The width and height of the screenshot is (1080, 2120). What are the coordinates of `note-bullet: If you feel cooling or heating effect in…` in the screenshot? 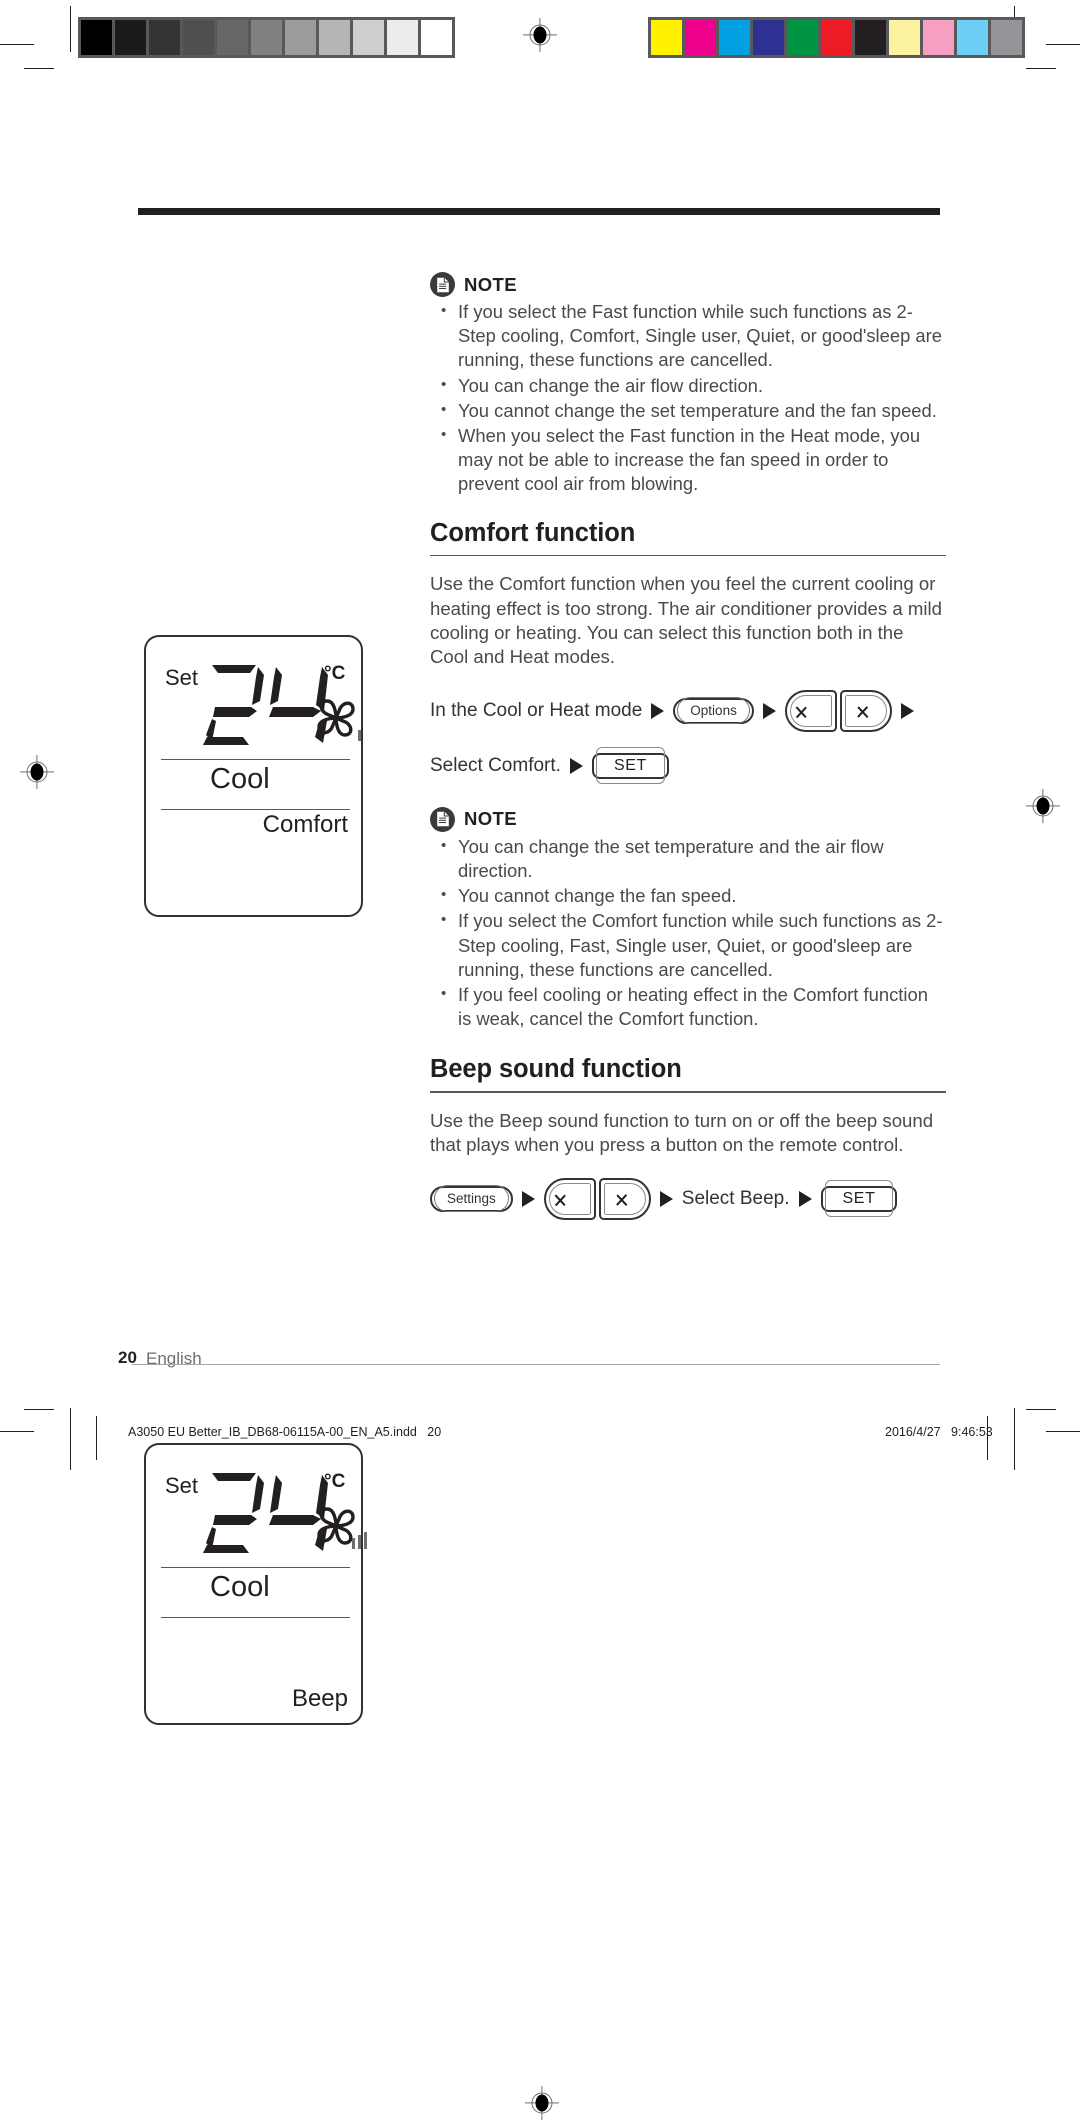 It's located at (688, 1006).